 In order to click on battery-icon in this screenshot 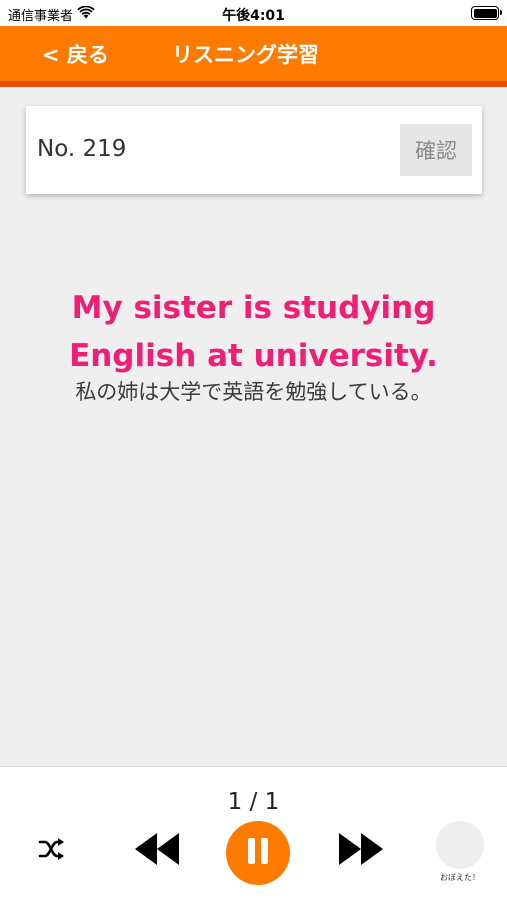, I will do `click(486, 13)`.